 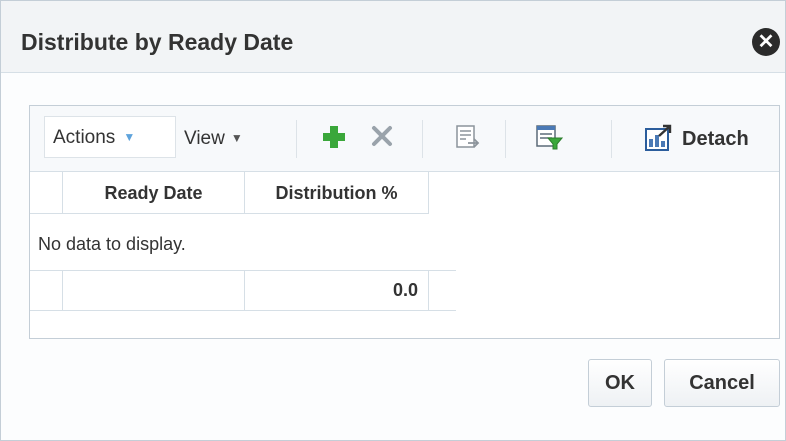 I want to click on column-header-distribution-pct: Distribution %, so click(x=337, y=193).